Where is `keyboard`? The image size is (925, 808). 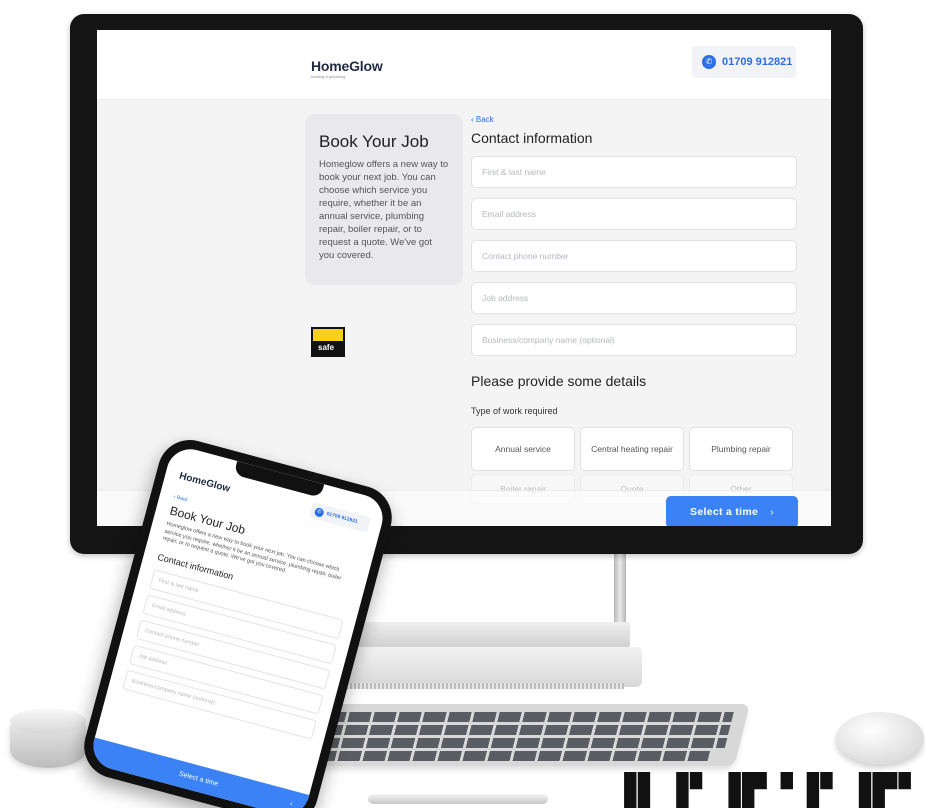 keyboard is located at coordinates (511, 735).